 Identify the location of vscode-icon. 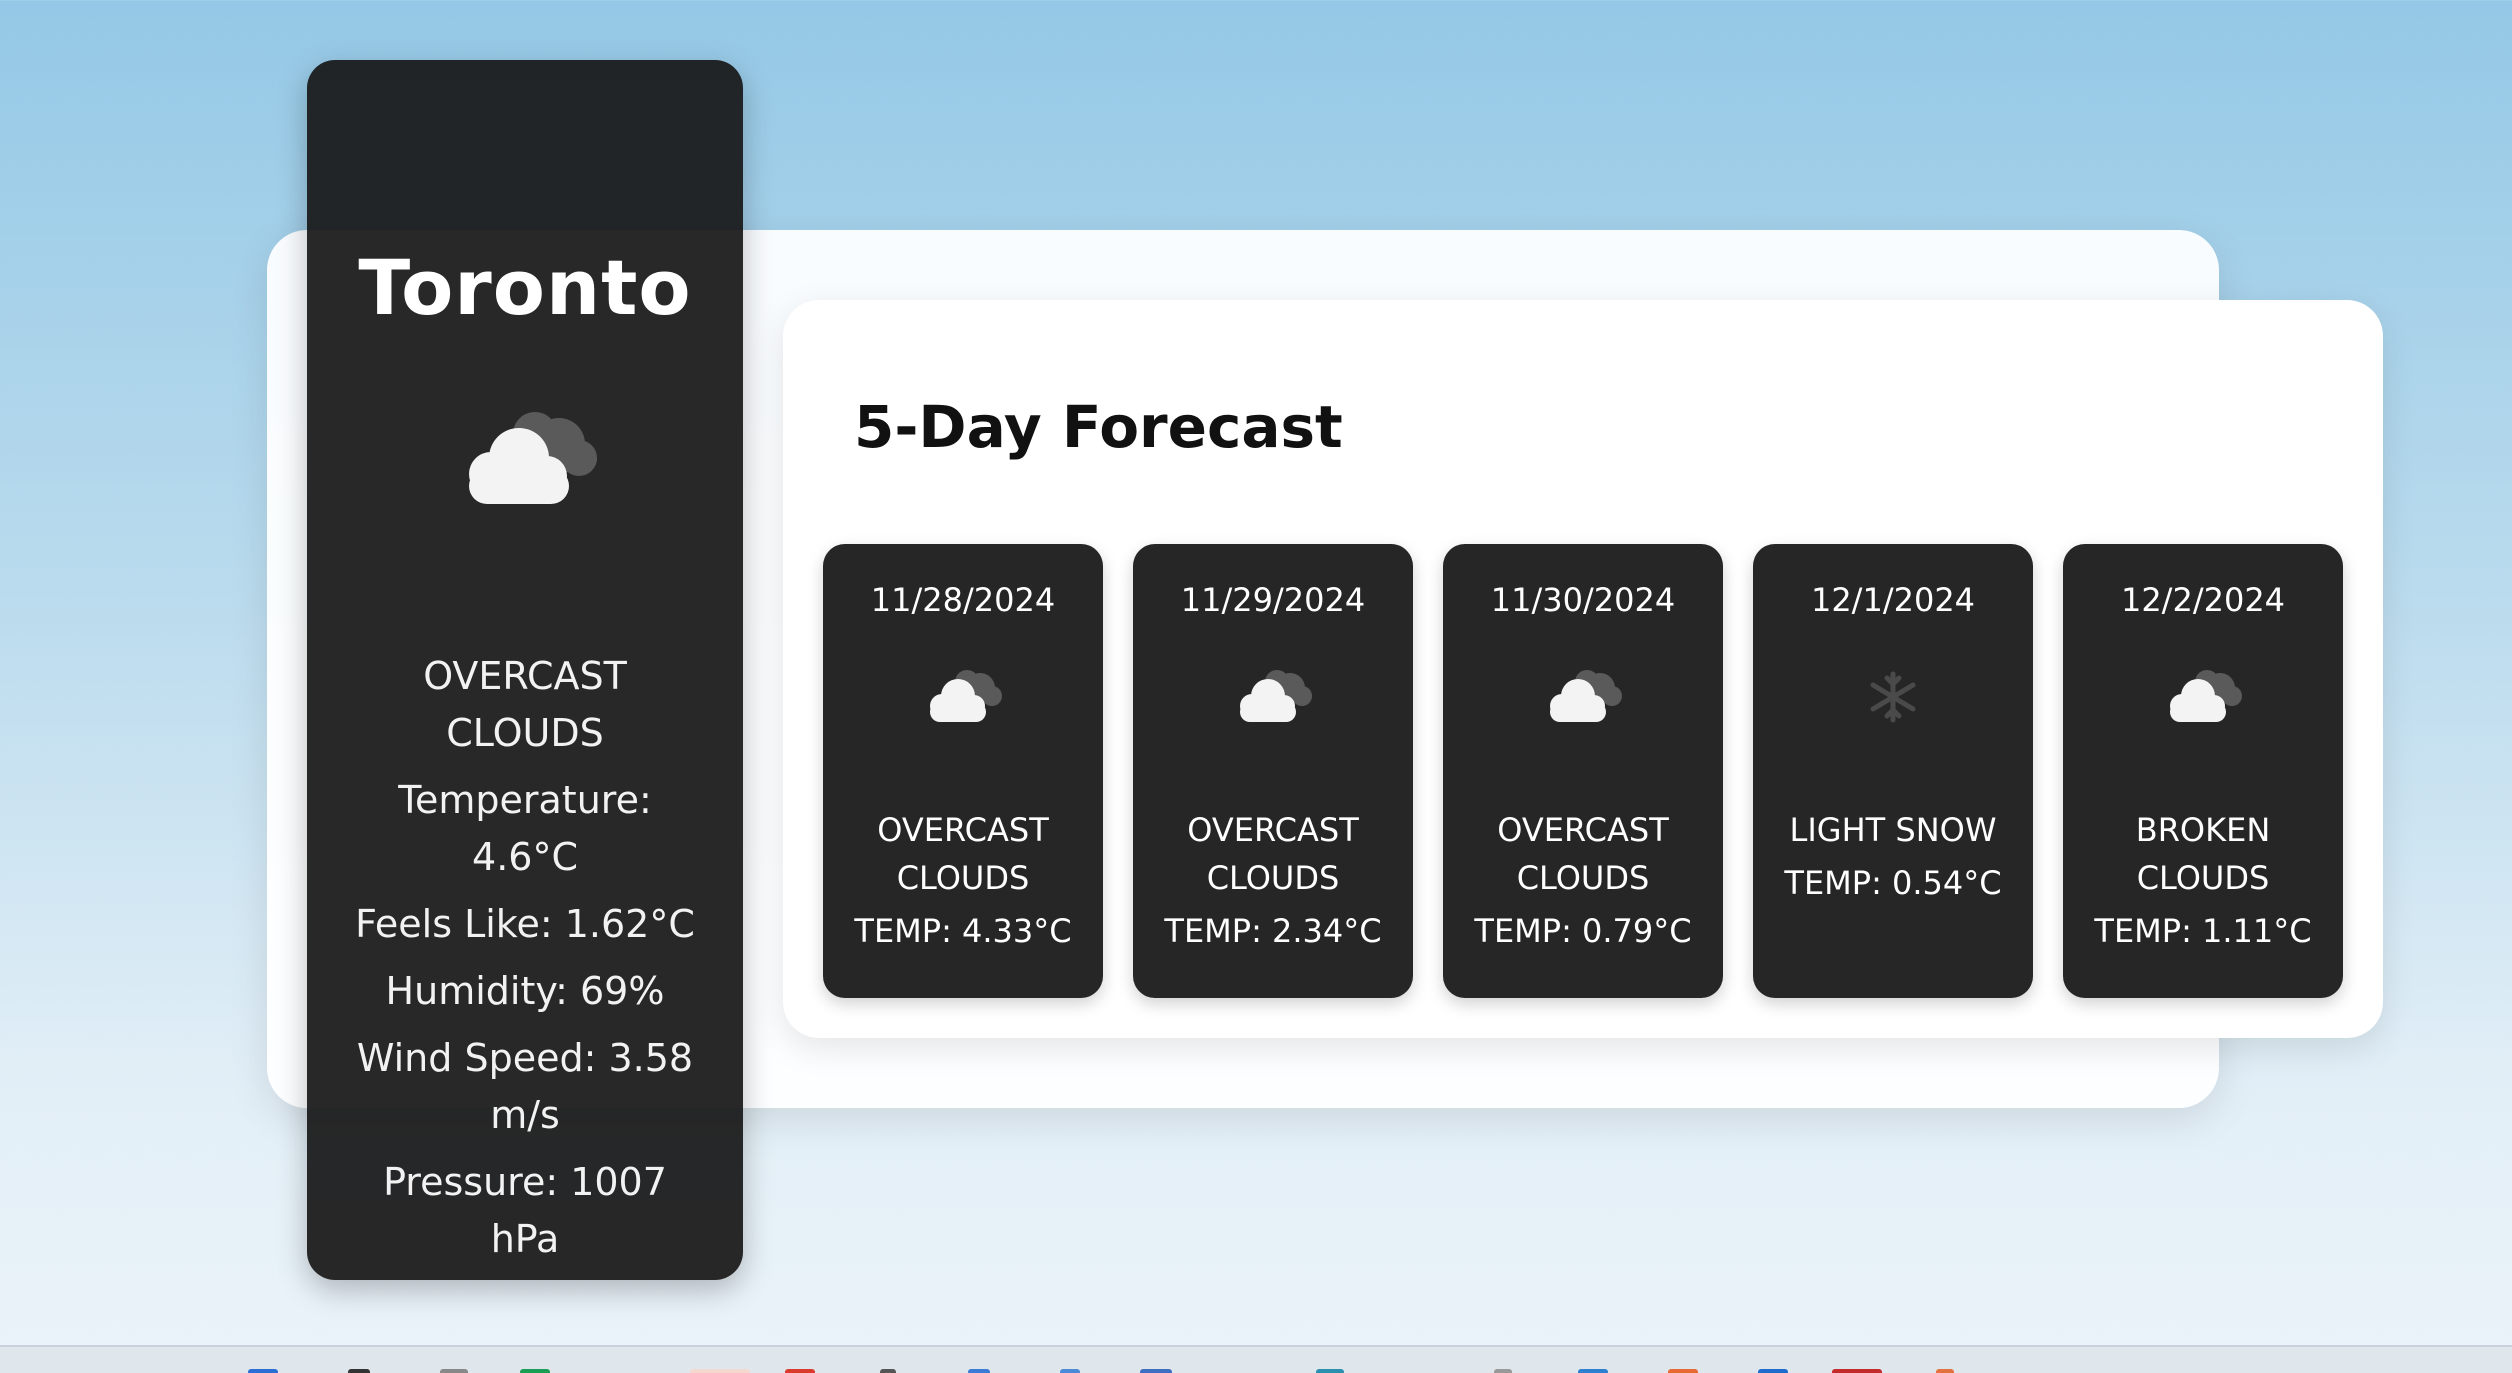
(1593, 1371).